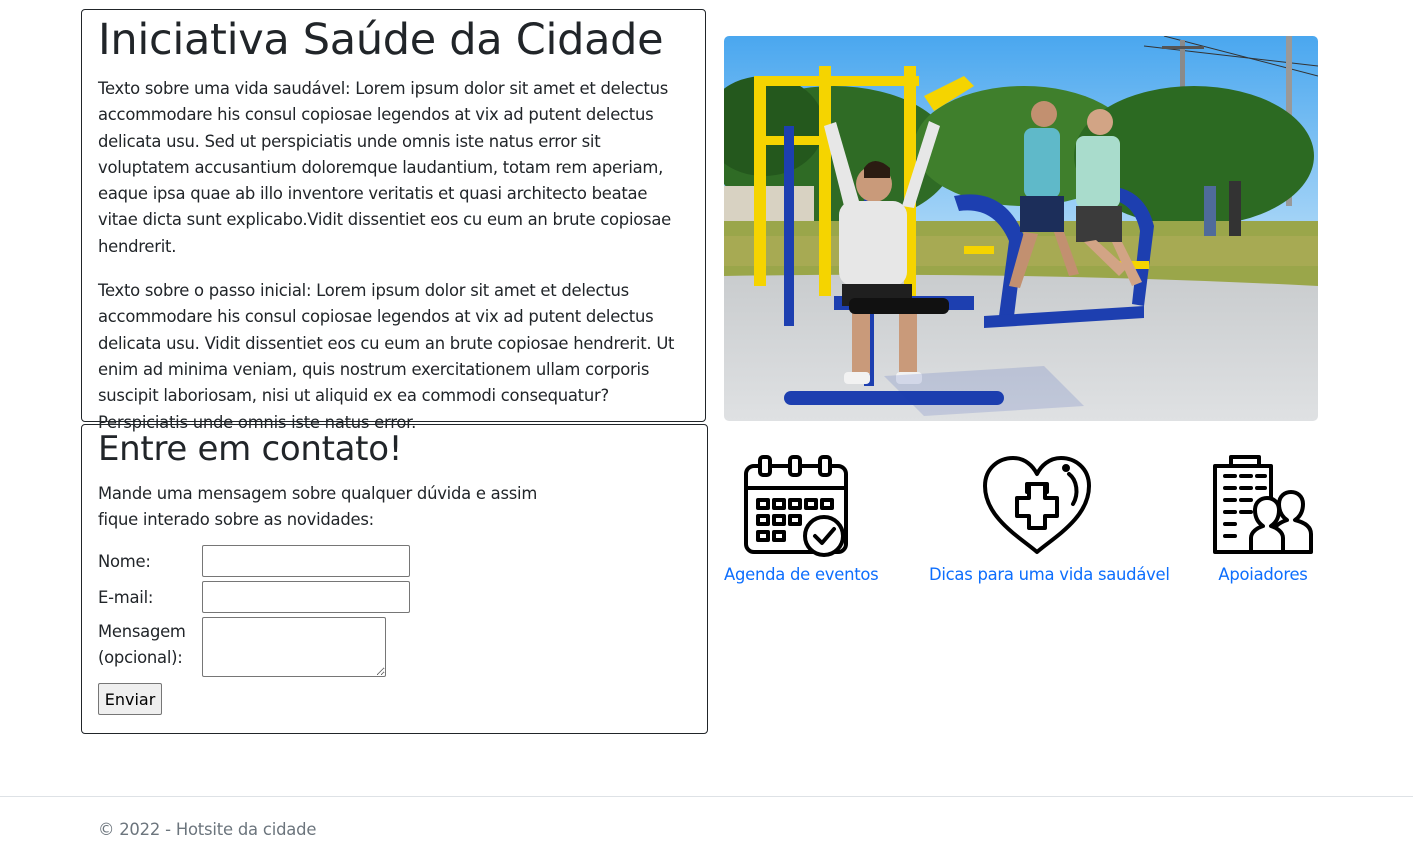 This screenshot has height=855, width=1413. I want to click on calendar-check-icon, so click(794, 506).